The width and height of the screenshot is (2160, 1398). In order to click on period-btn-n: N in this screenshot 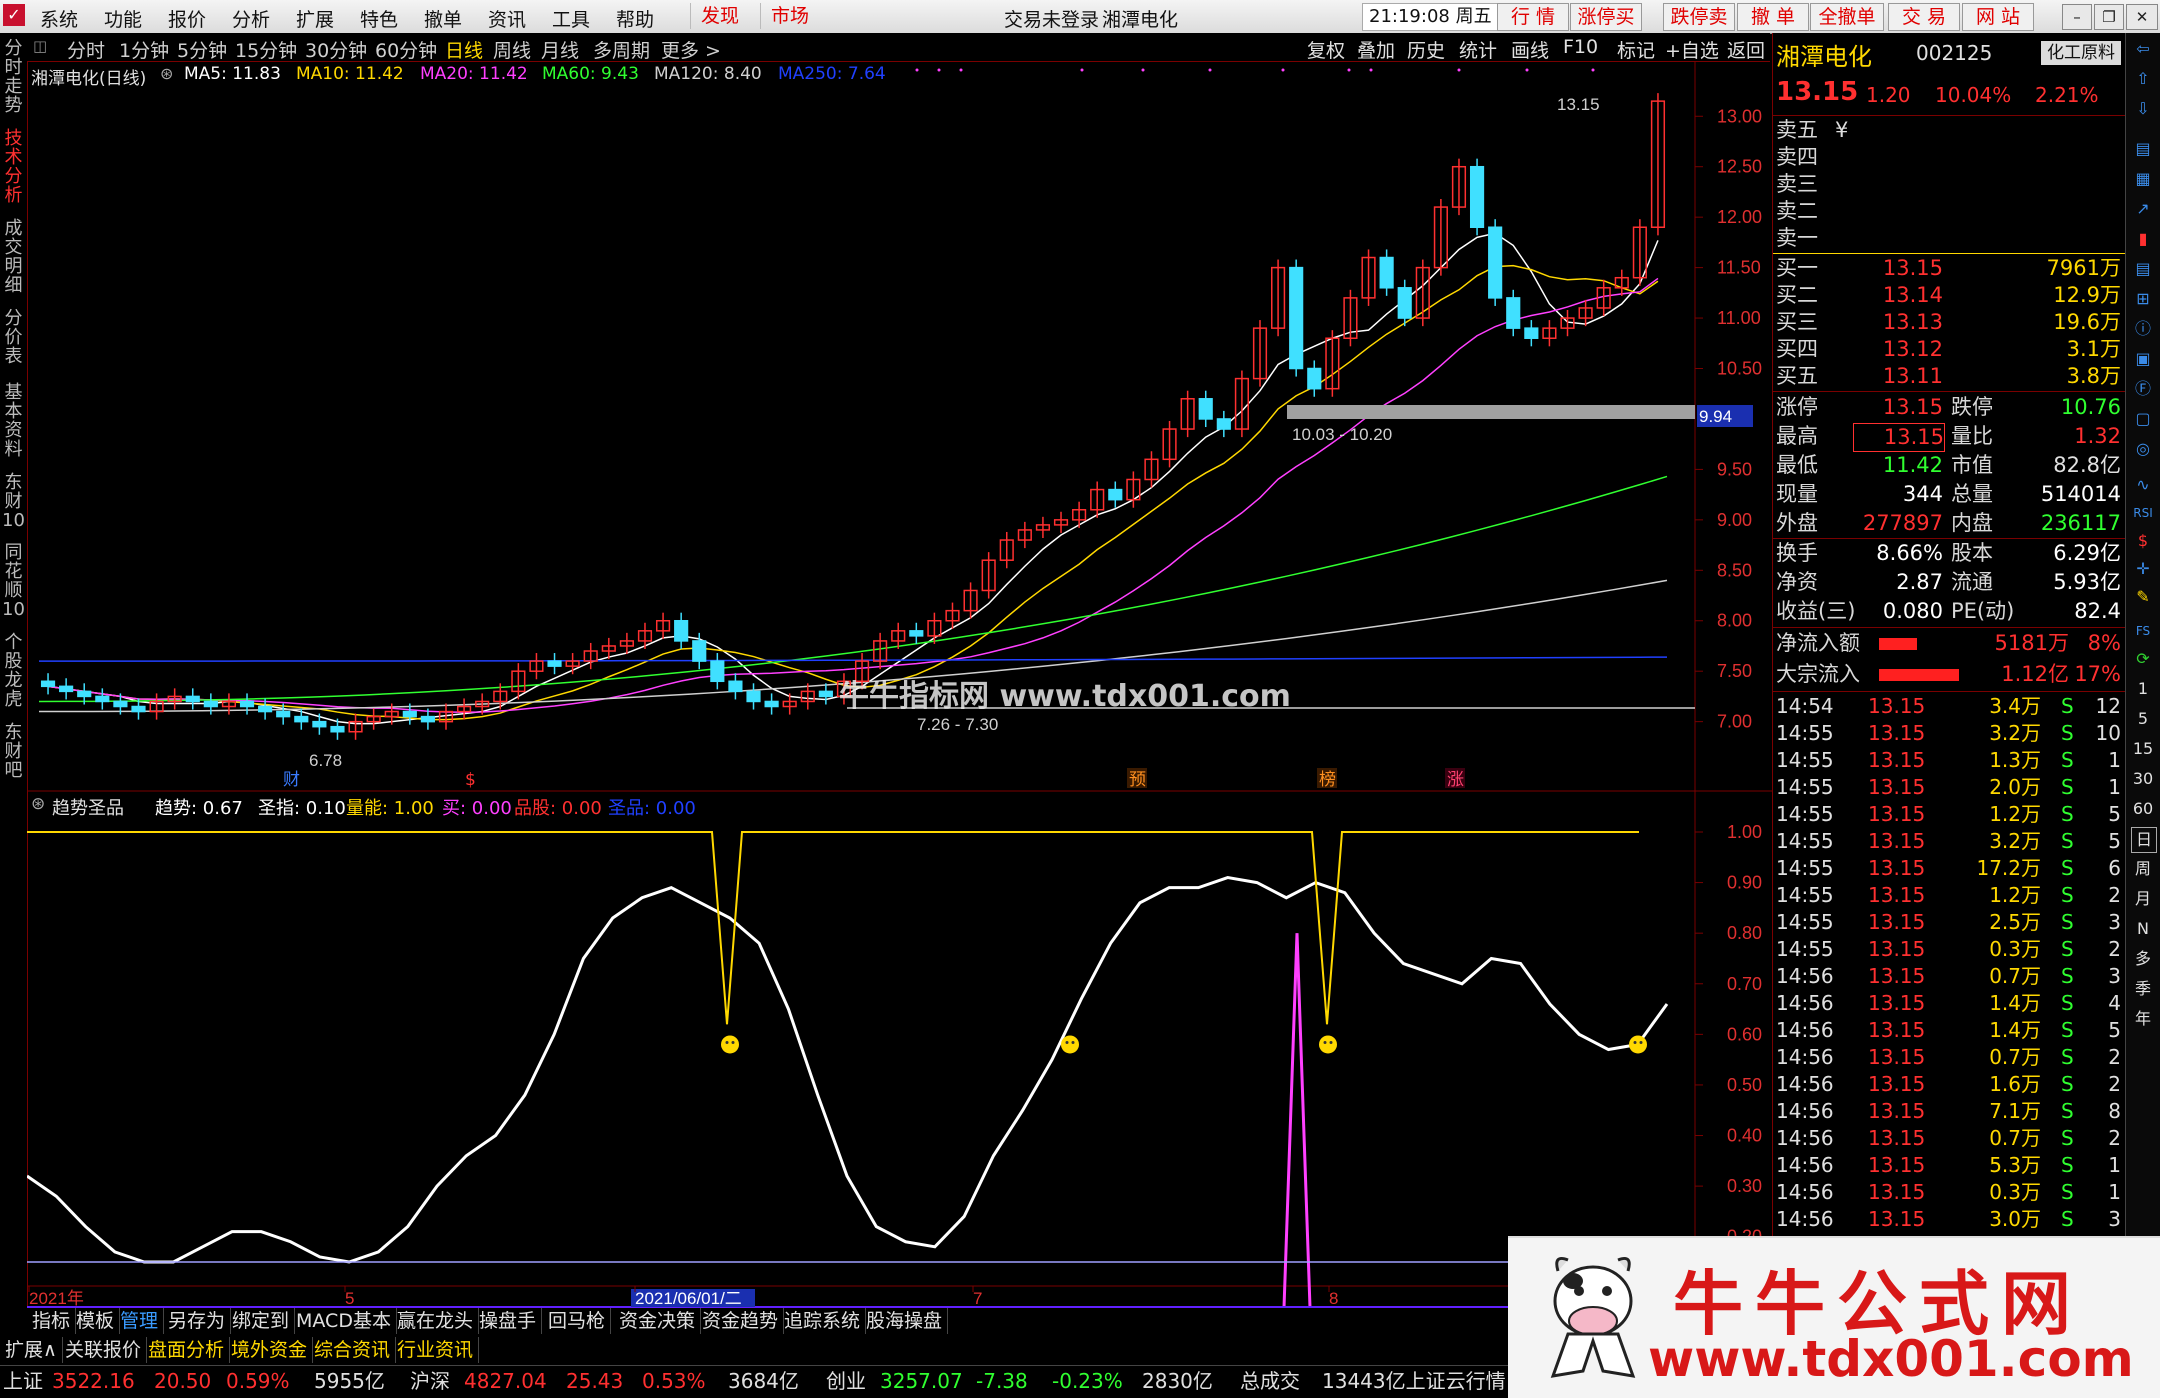, I will do `click(2143, 929)`.